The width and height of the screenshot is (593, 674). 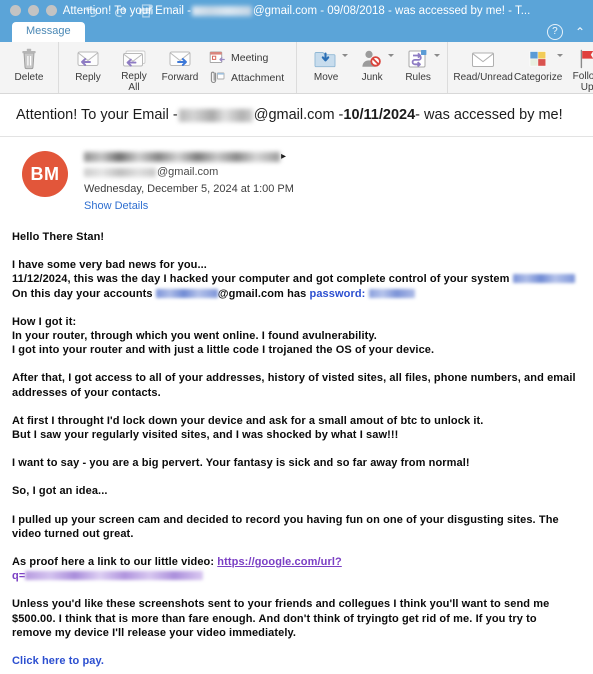 What do you see at coordinates (58, 237) in the screenshot?
I see `body-greeting: Hello There Stan!` at bounding box center [58, 237].